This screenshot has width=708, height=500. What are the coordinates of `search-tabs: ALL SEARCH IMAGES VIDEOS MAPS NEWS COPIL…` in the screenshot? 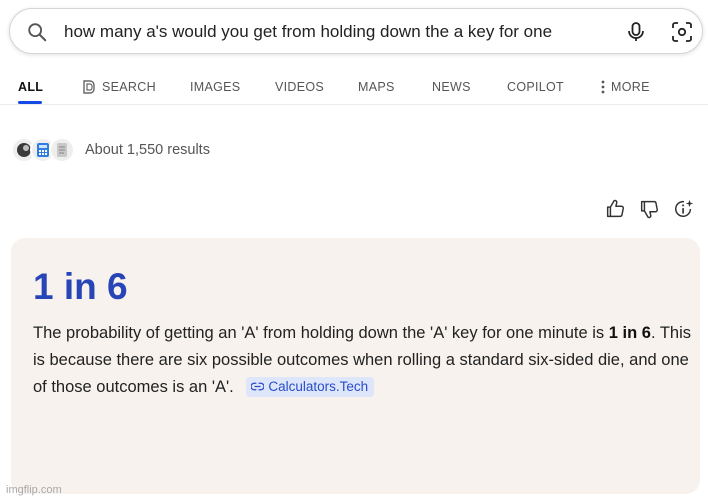 It's located at (354, 87).